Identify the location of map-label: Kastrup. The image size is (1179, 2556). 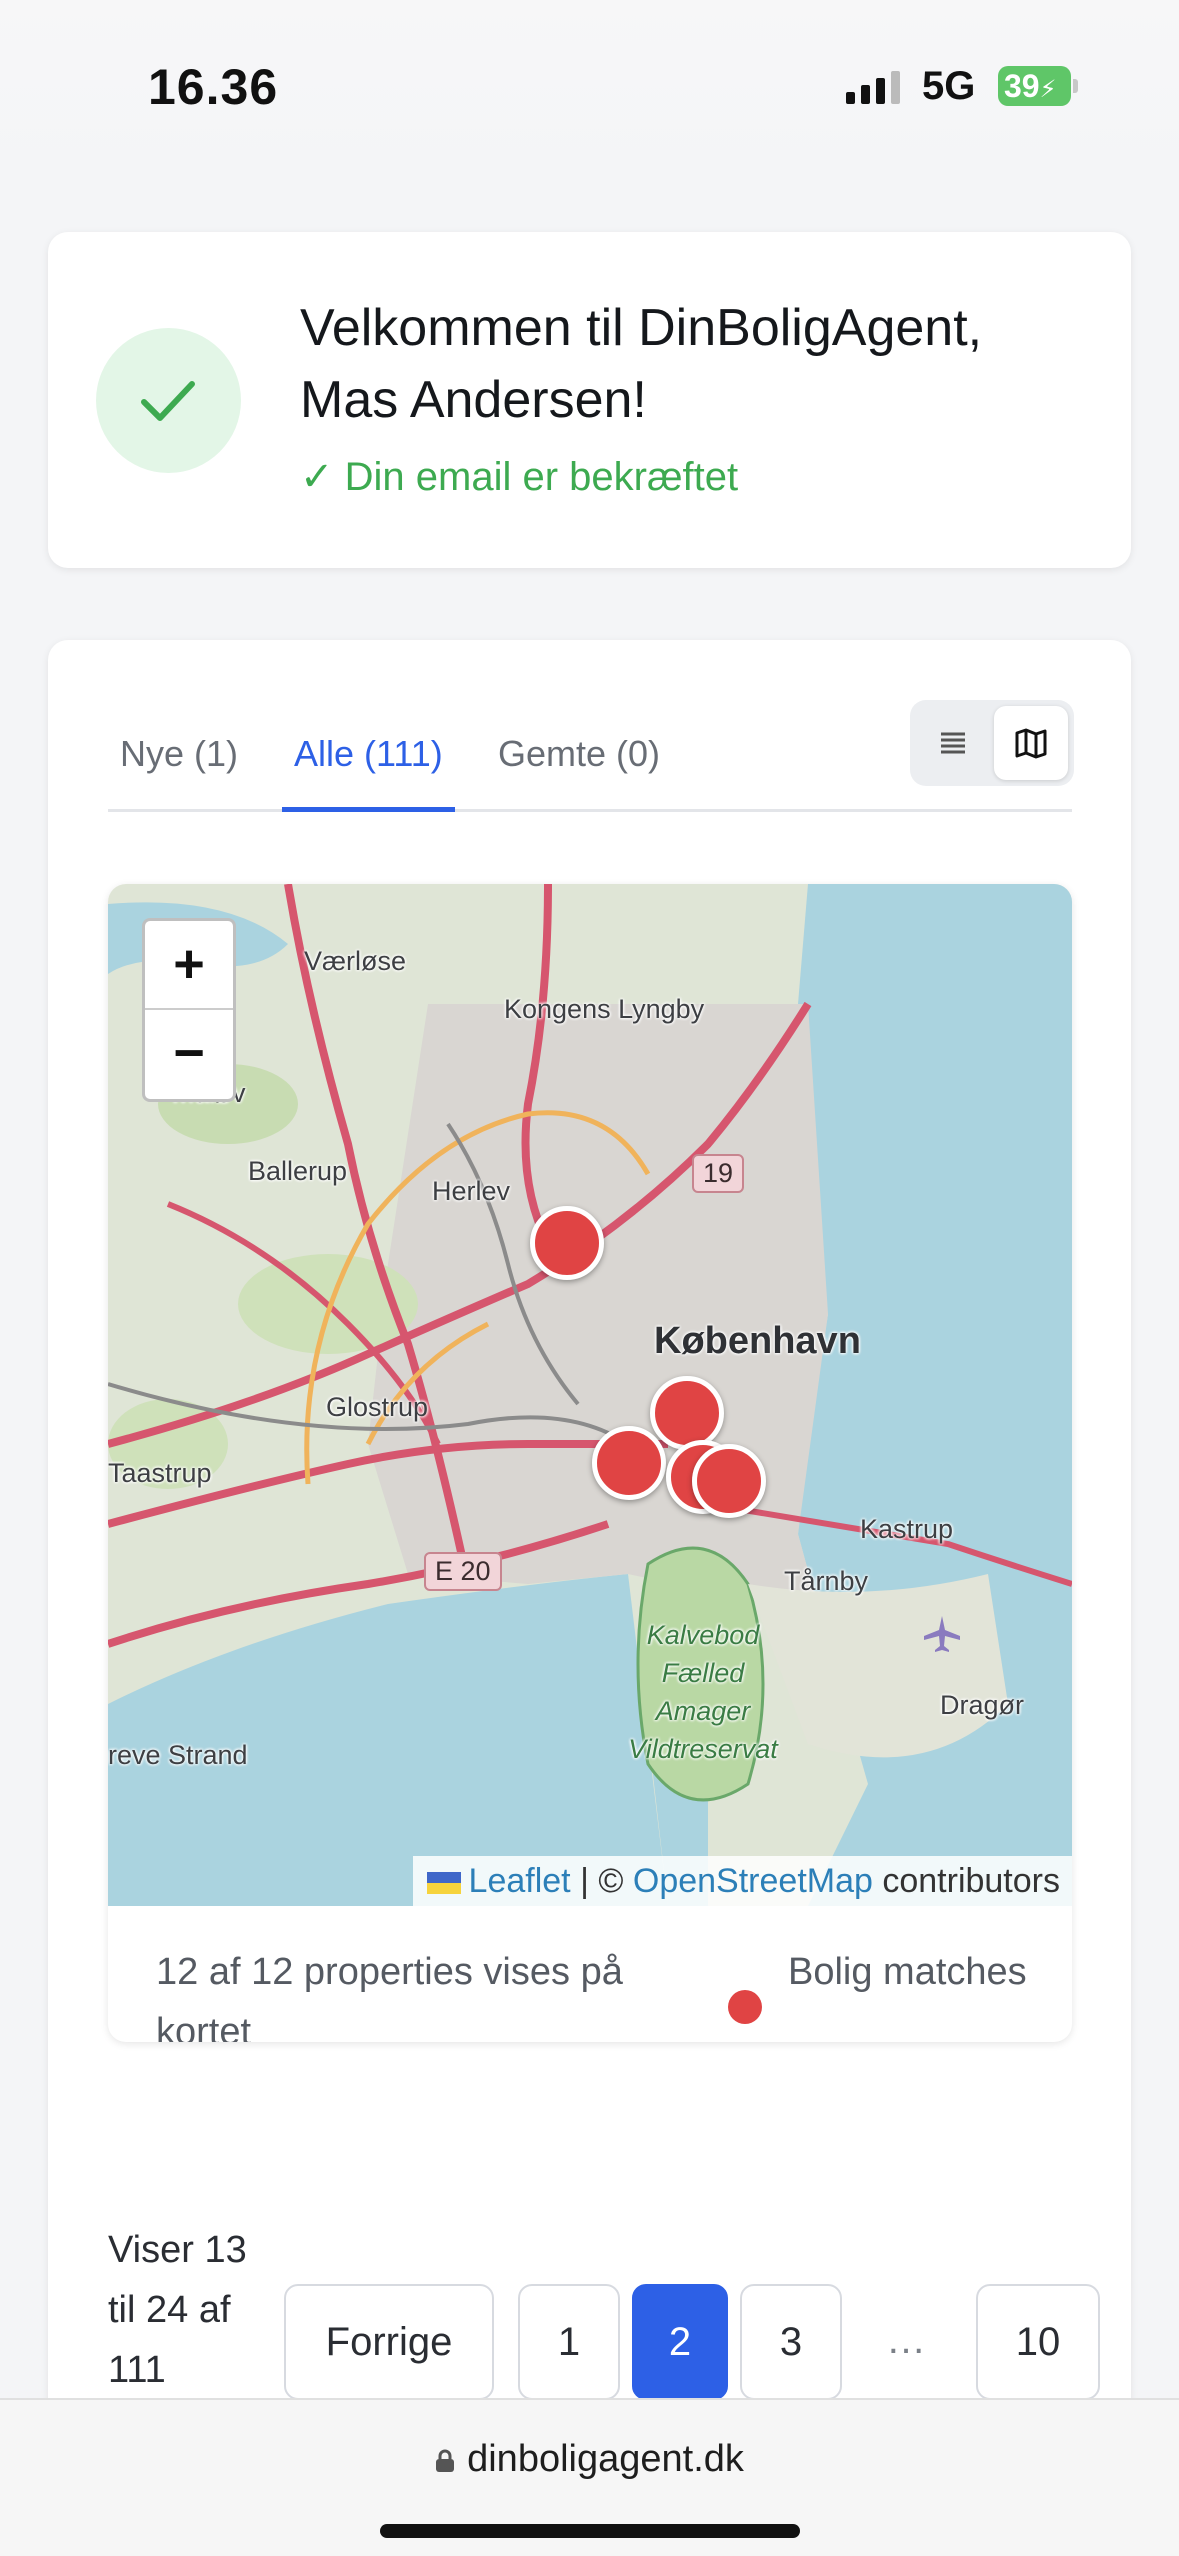
(907, 1529).